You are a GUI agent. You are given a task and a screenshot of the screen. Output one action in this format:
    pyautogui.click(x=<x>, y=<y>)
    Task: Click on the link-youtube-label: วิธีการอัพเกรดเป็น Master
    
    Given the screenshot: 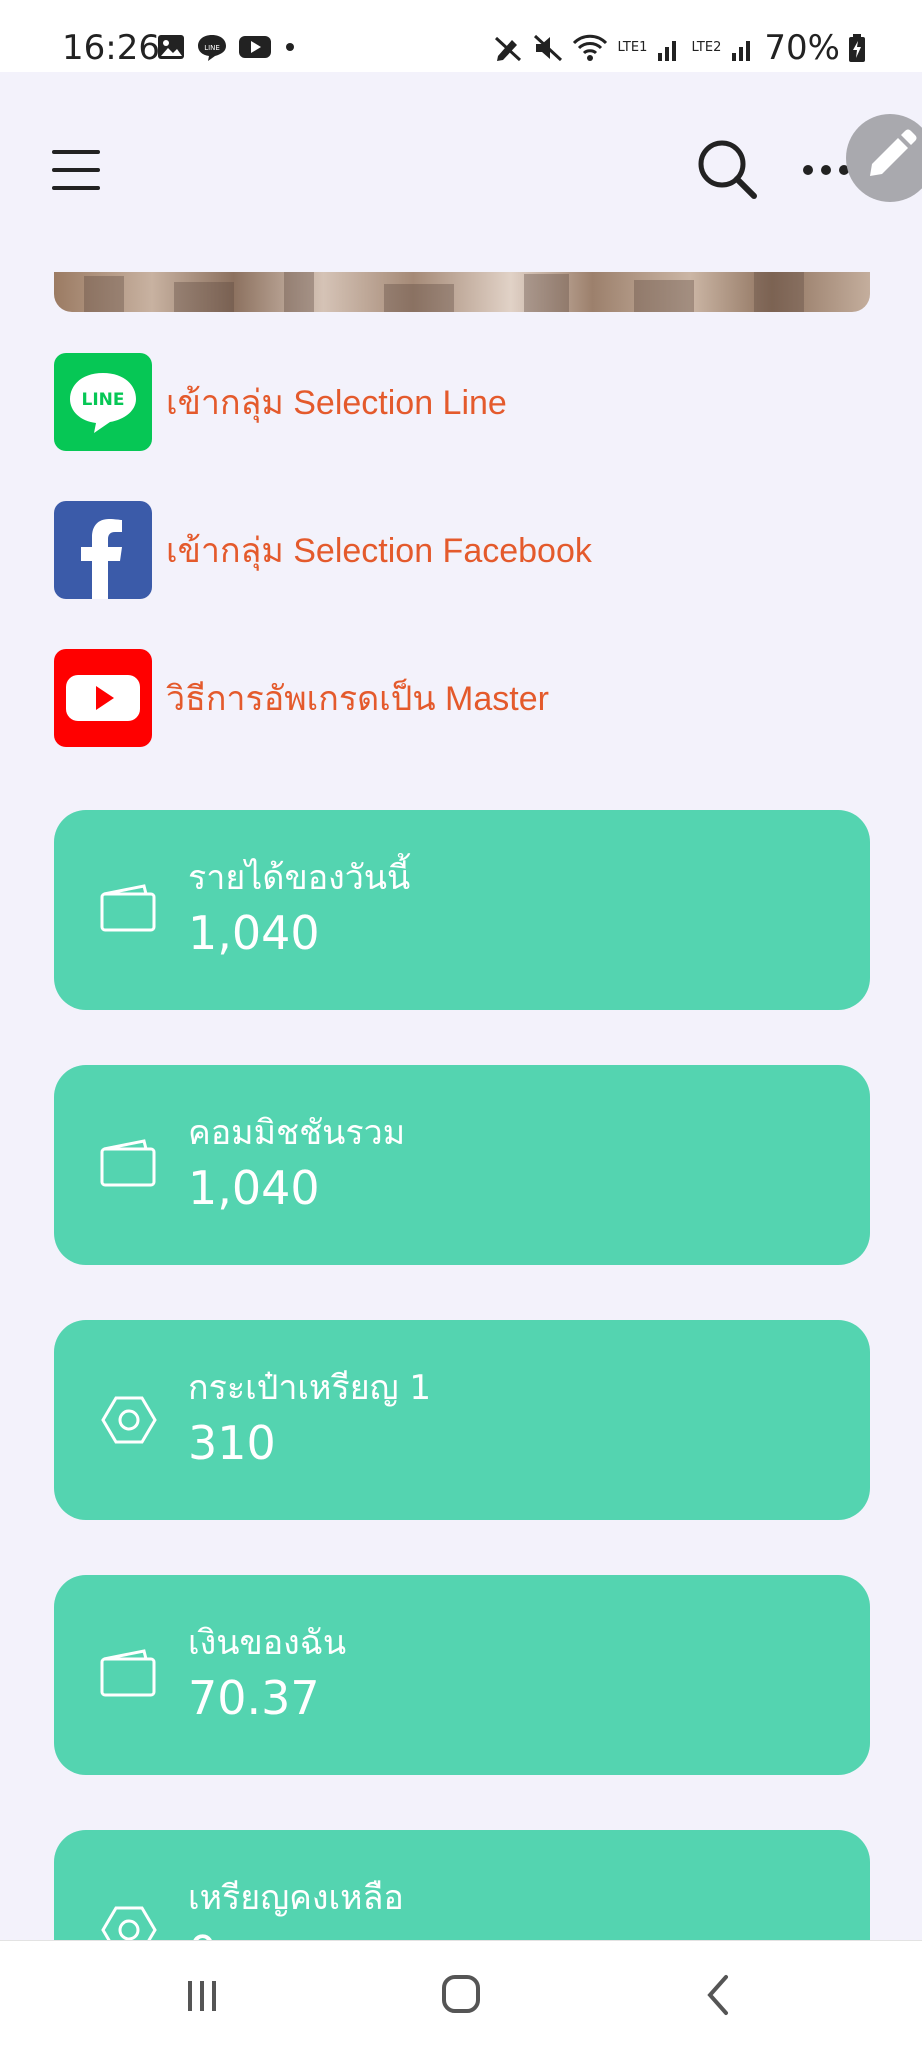 What is the action you would take?
    pyautogui.click(x=357, y=699)
    